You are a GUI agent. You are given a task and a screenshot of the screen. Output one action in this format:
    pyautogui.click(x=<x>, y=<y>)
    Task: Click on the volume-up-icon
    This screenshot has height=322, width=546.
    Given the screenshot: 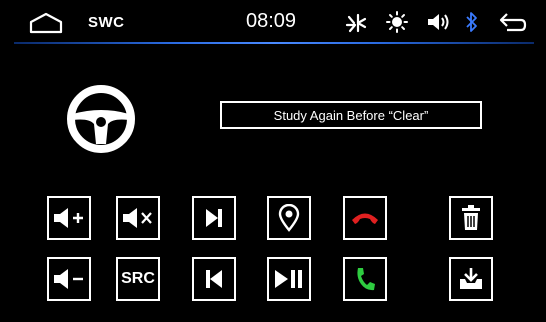 What is the action you would take?
    pyautogui.click(x=68, y=218)
    